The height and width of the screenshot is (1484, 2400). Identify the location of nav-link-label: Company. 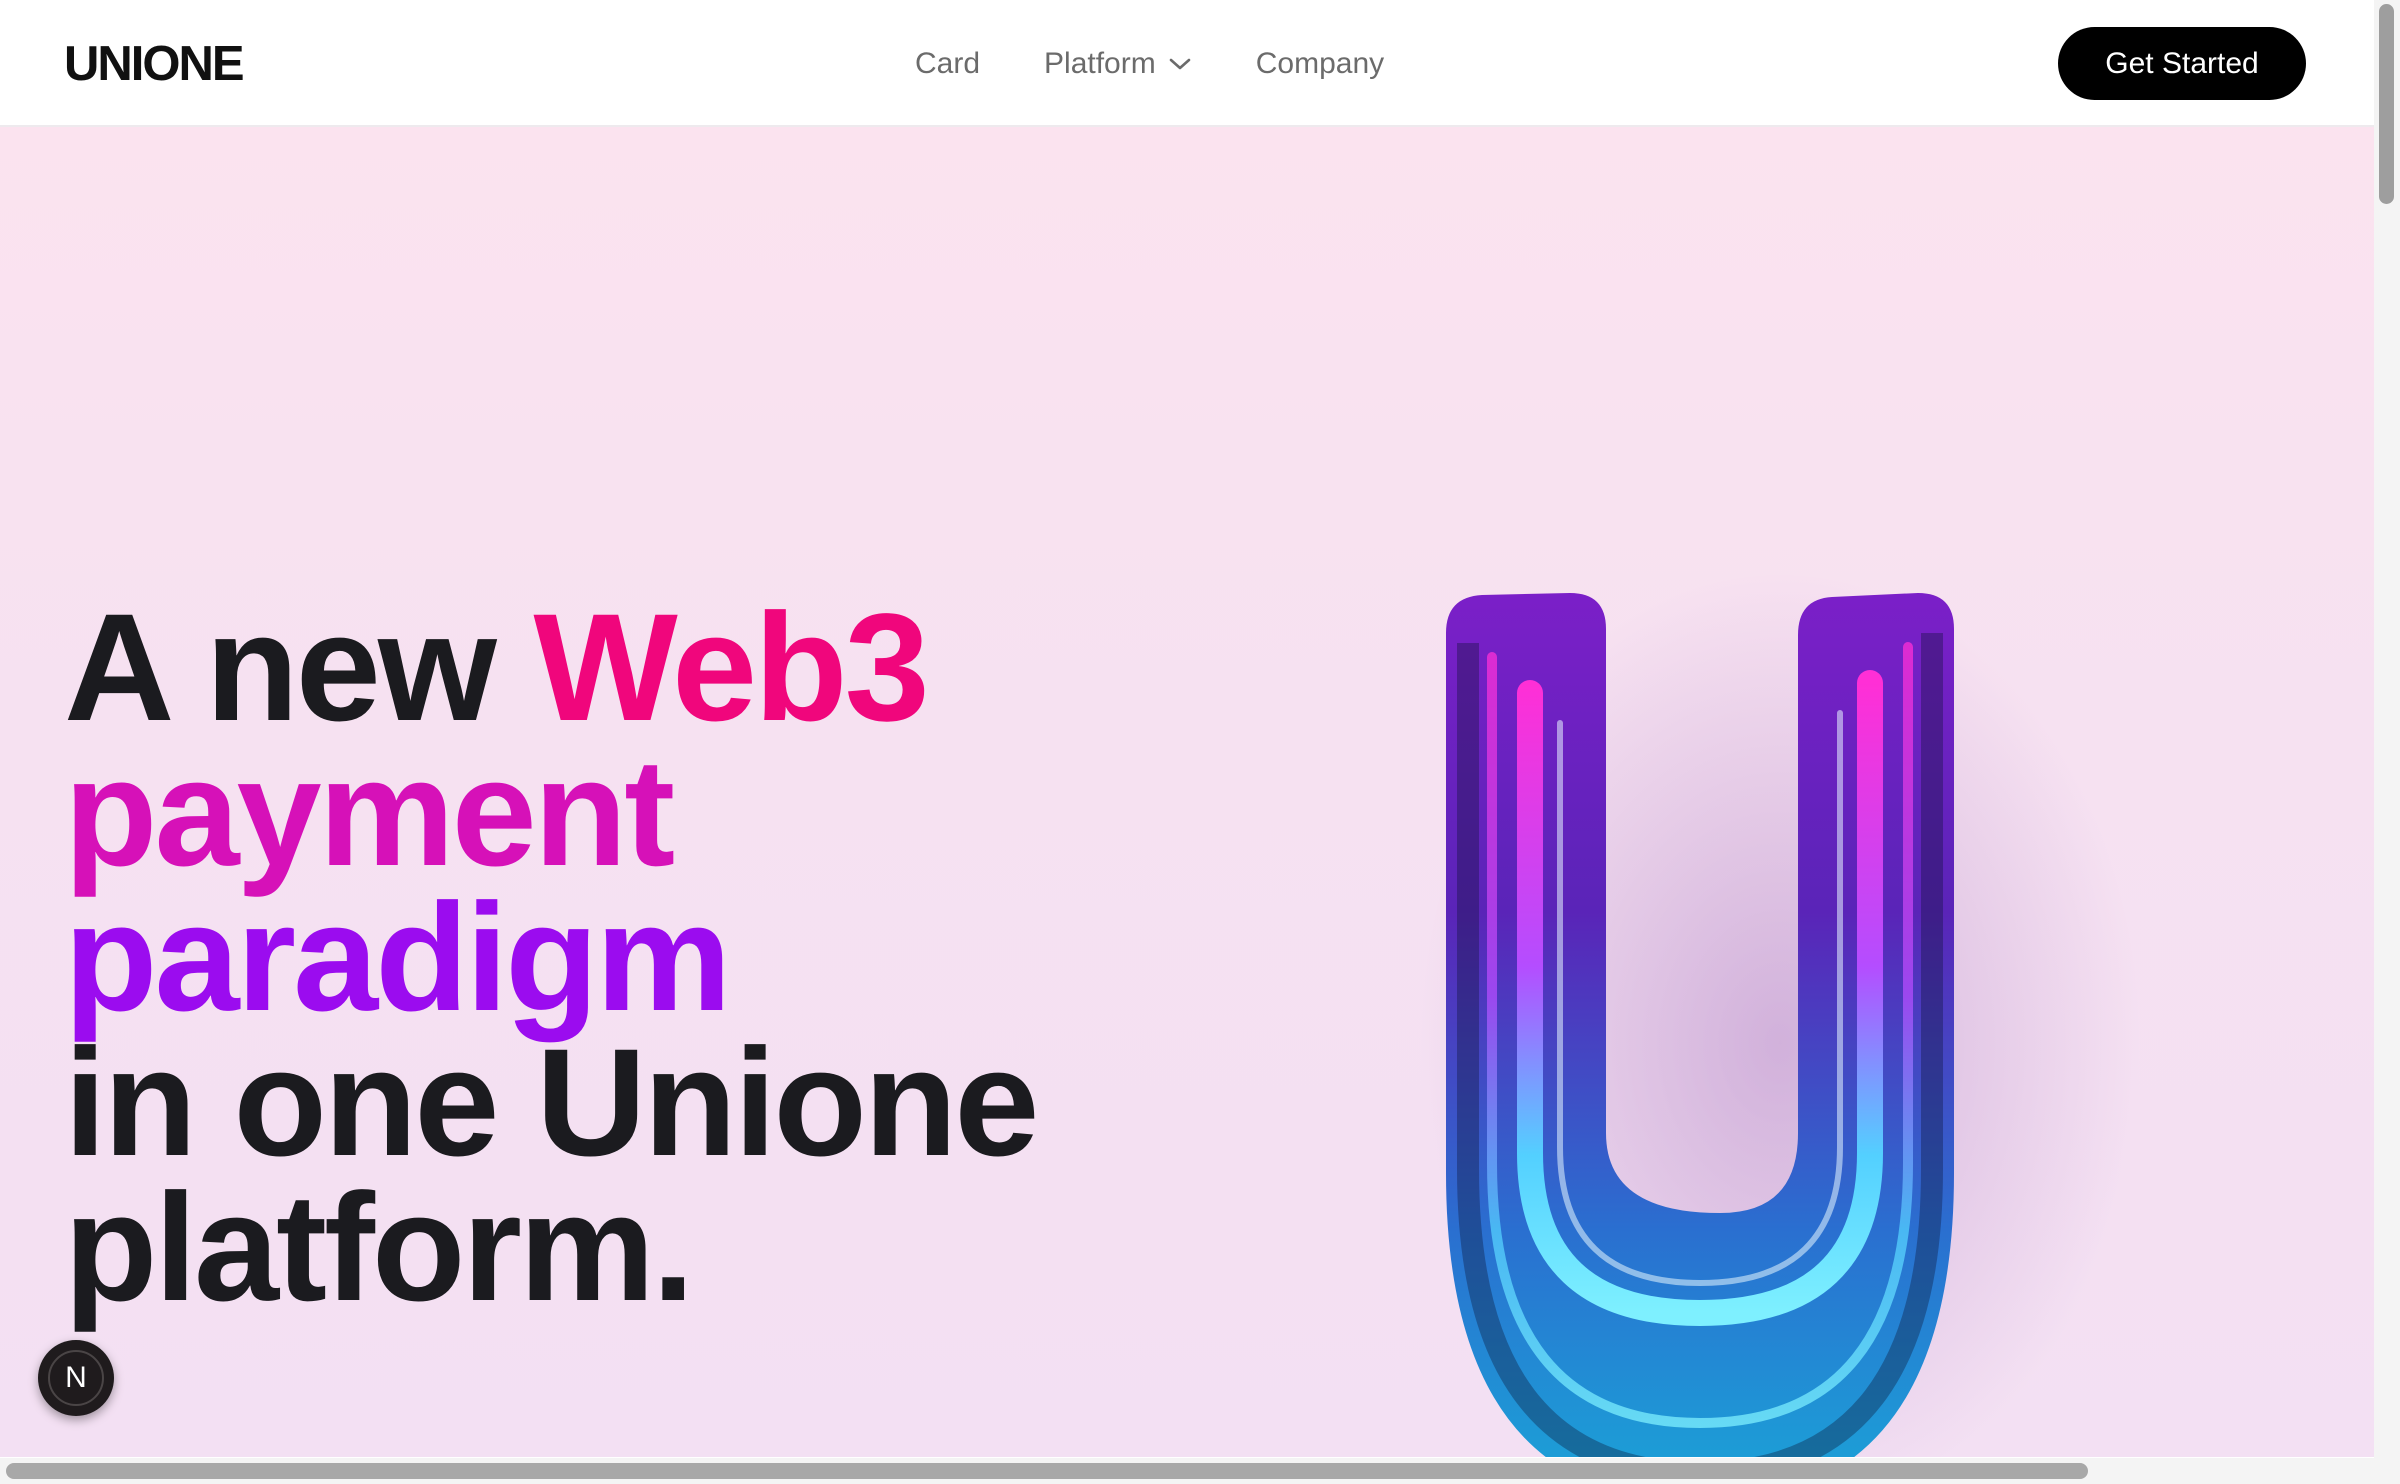
(1320, 63).